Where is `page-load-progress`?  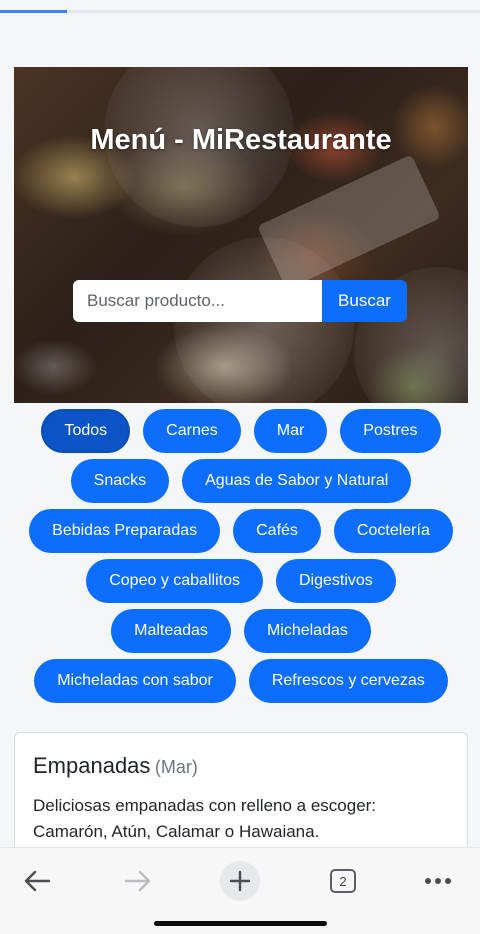
page-load-progress is located at coordinates (240, 11).